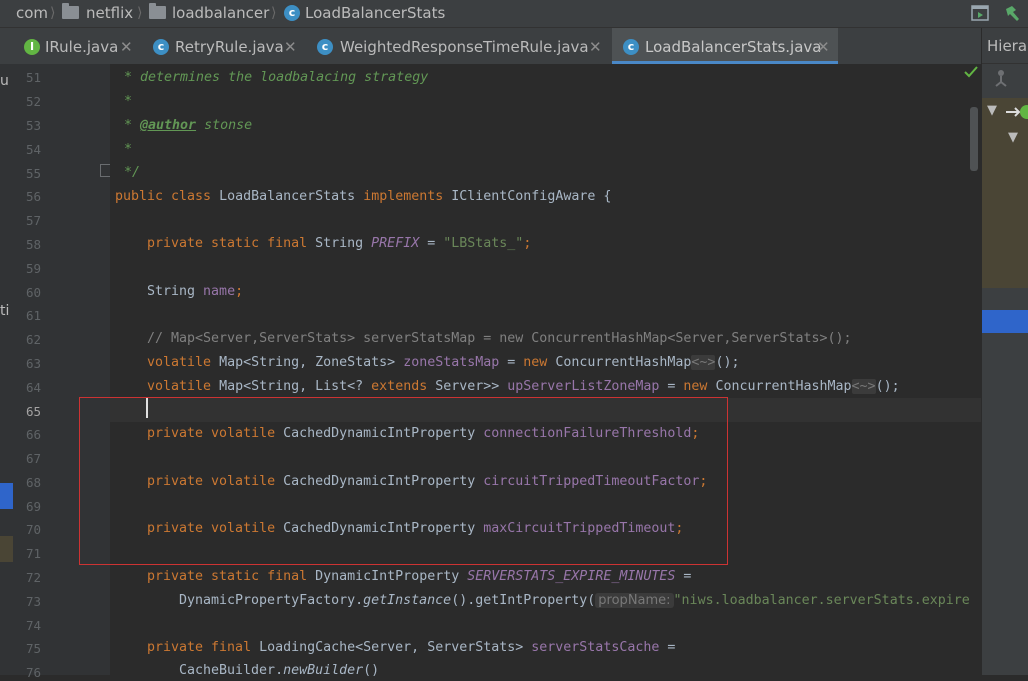 This screenshot has width=1028, height=681. Describe the element at coordinates (974, 139) in the screenshot. I see `vertical-scrollbar-thumb` at that location.